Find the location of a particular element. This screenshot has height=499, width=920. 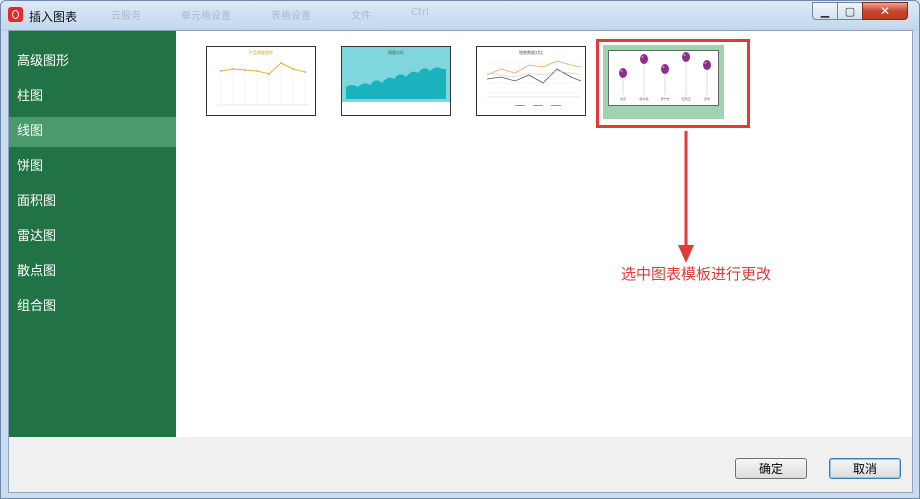

cancel-button: 取消 is located at coordinates (865, 468).